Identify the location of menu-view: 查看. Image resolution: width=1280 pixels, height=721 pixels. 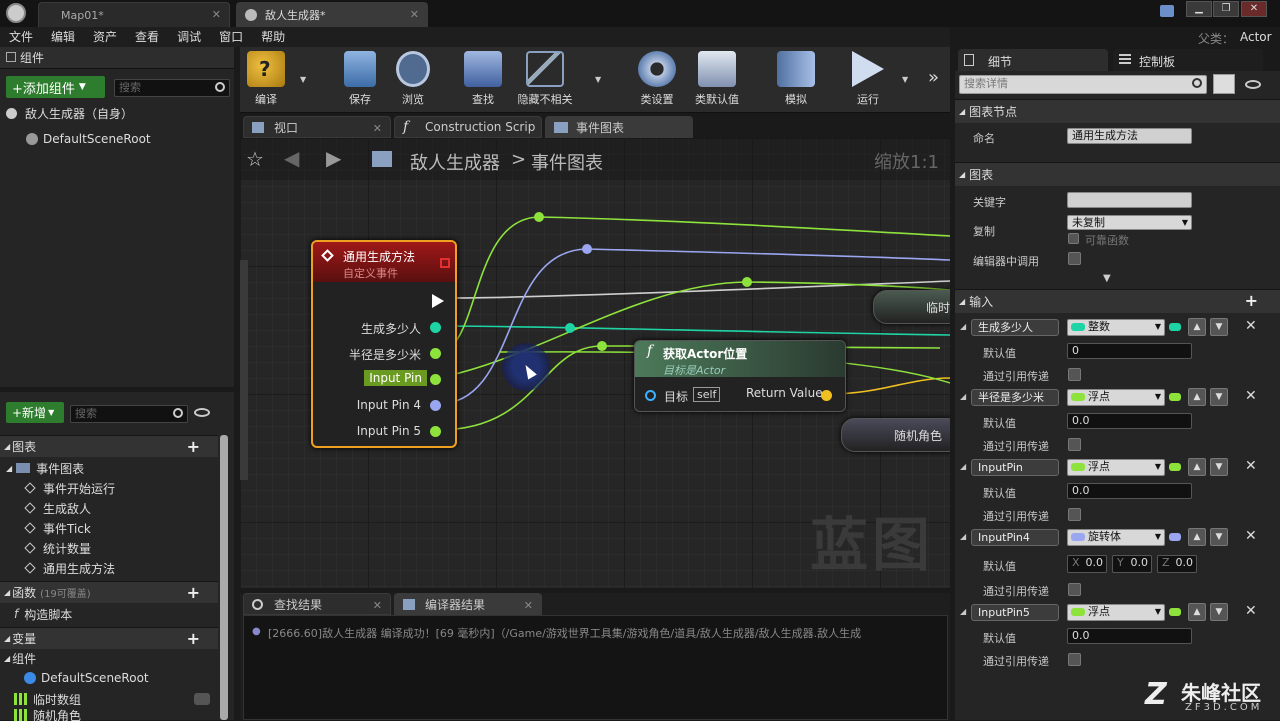
(147, 37).